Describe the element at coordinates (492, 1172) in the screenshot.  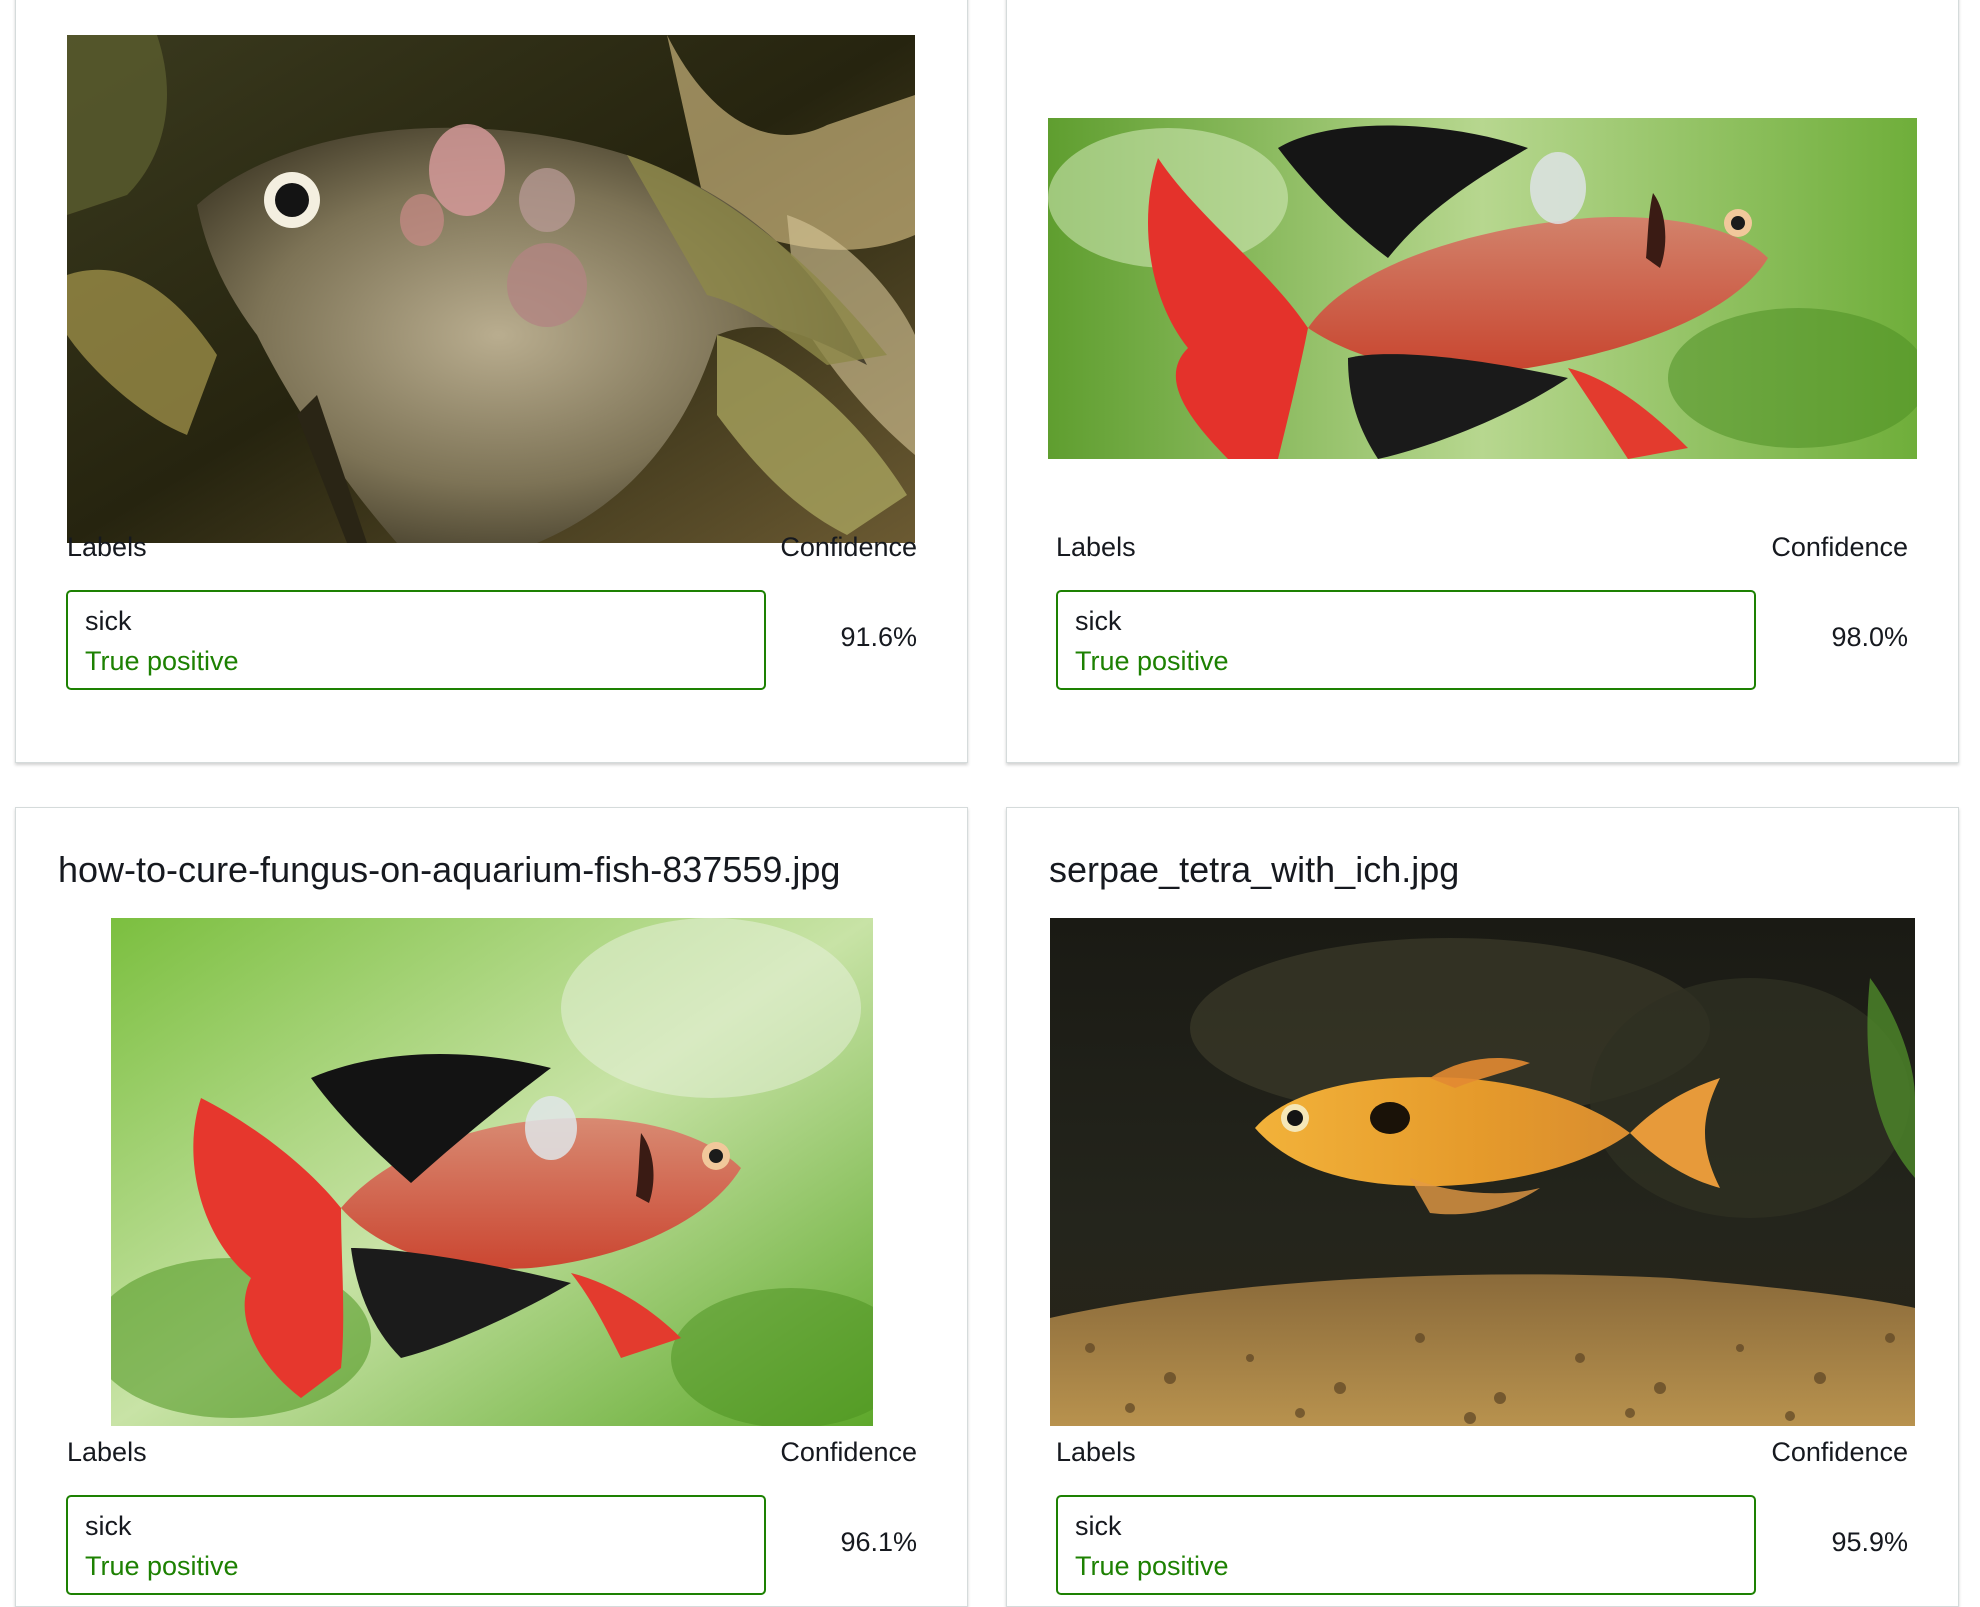
I see `card-3-image` at that location.